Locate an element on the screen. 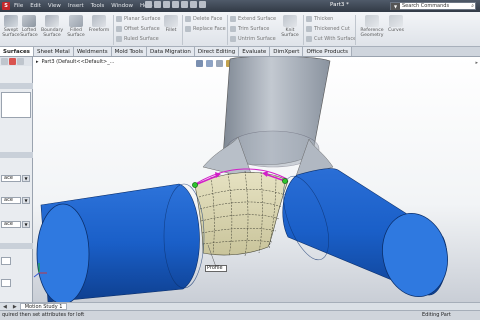 The height and width of the screenshot is (320, 480). ruled-surface-icon is located at coordinates (119, 39).